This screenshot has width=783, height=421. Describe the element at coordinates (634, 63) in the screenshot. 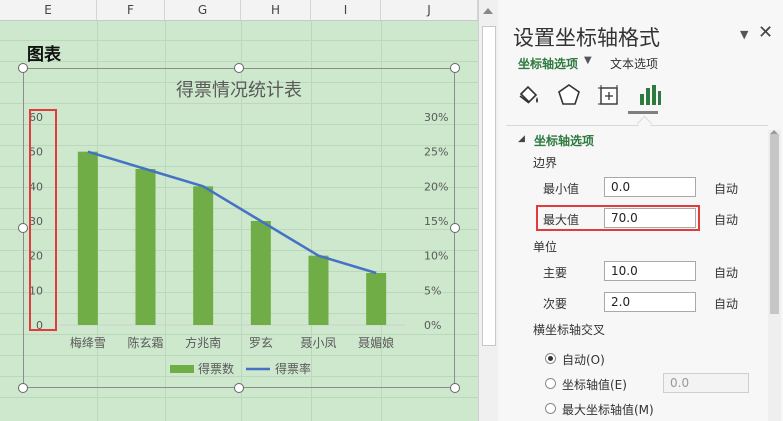

I see `tab-text-options: 文本选项` at that location.